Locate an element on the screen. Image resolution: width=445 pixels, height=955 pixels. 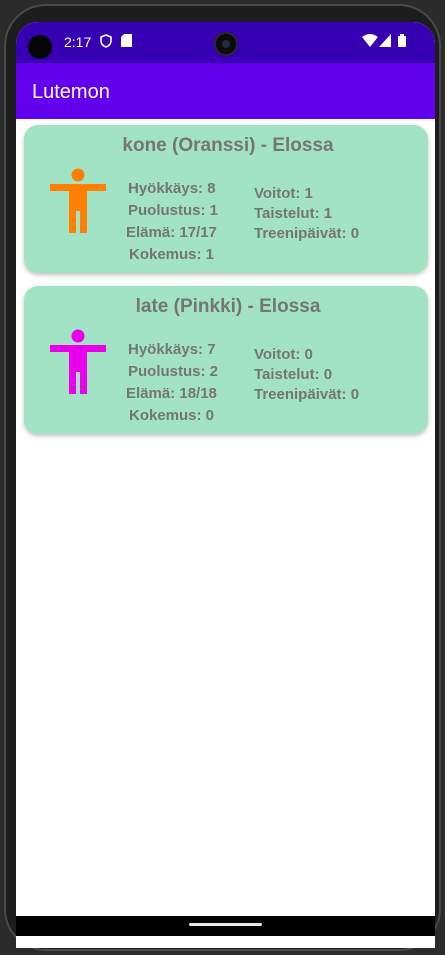
lutemon-title: kone (Oranssi) - Elossa is located at coordinates (228, 145).